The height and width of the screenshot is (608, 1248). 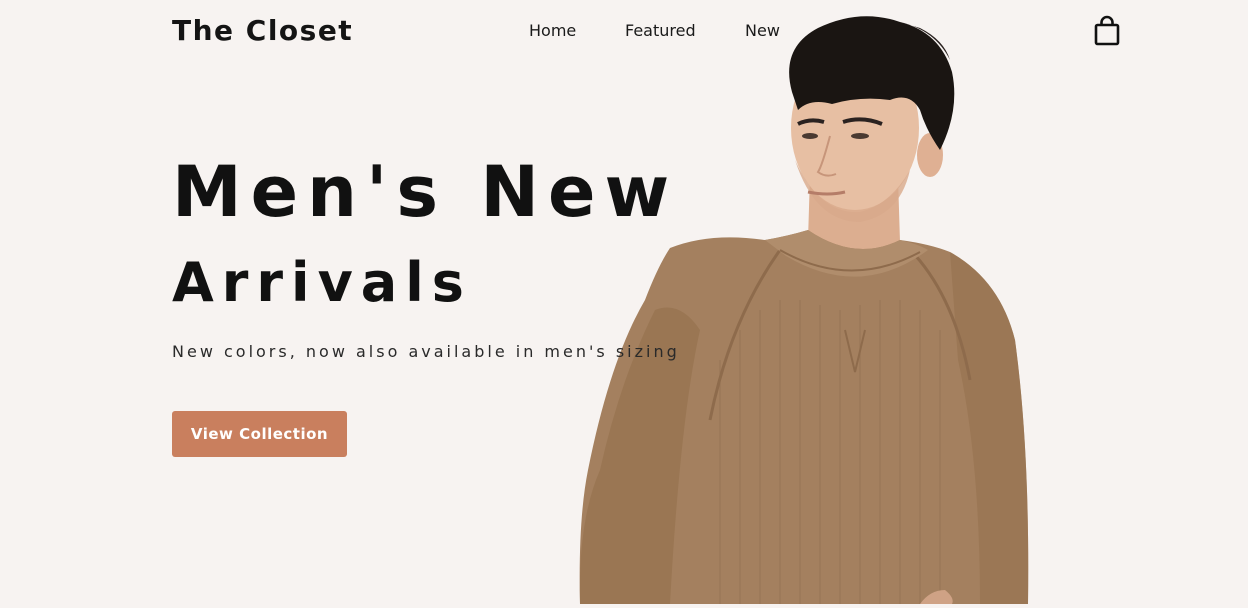 I want to click on nav-item-new: New, so click(x=762, y=30).